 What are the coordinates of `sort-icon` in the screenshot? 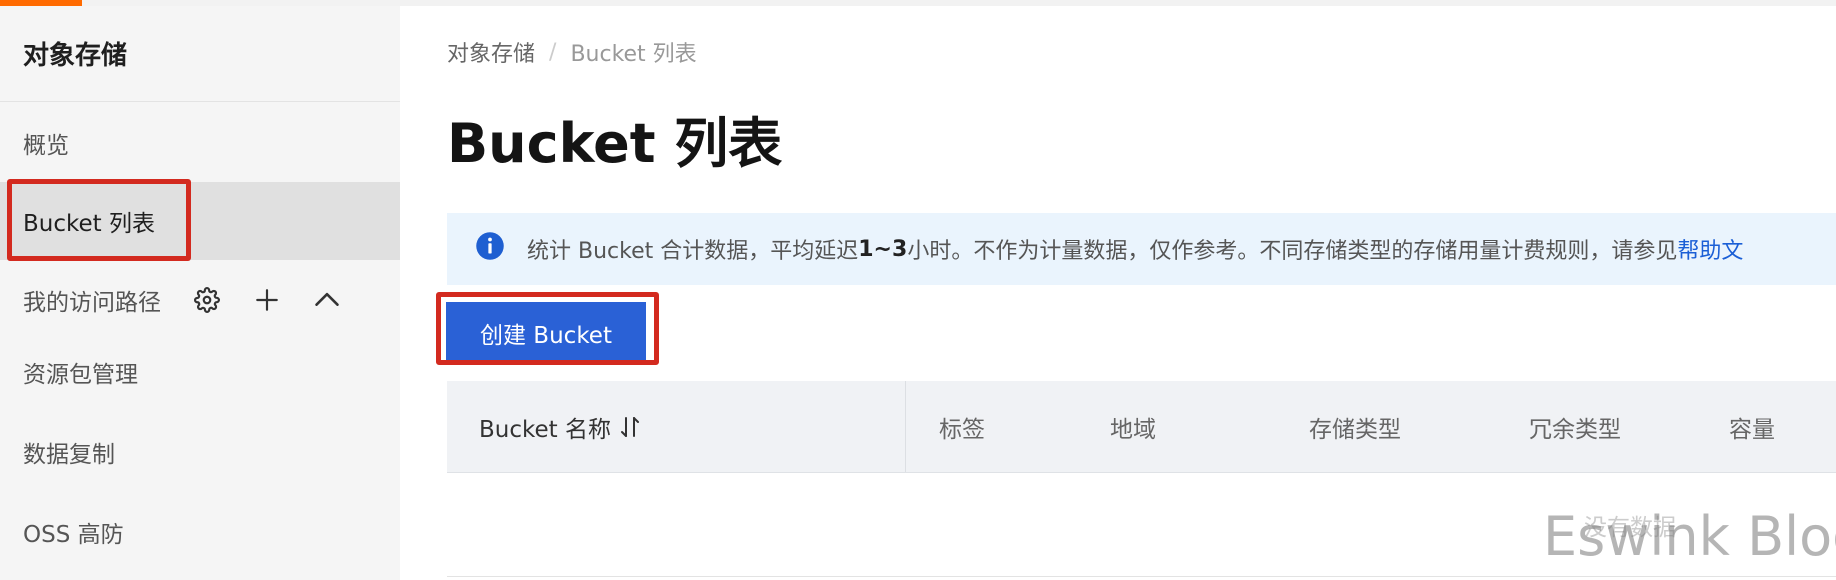 It's located at (630, 427).